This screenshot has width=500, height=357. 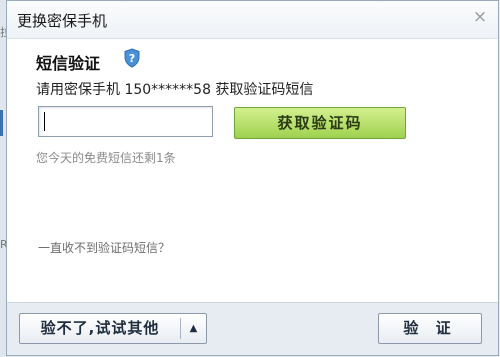 What do you see at coordinates (1, 123) in the screenshot?
I see `background-accent-bar` at bounding box center [1, 123].